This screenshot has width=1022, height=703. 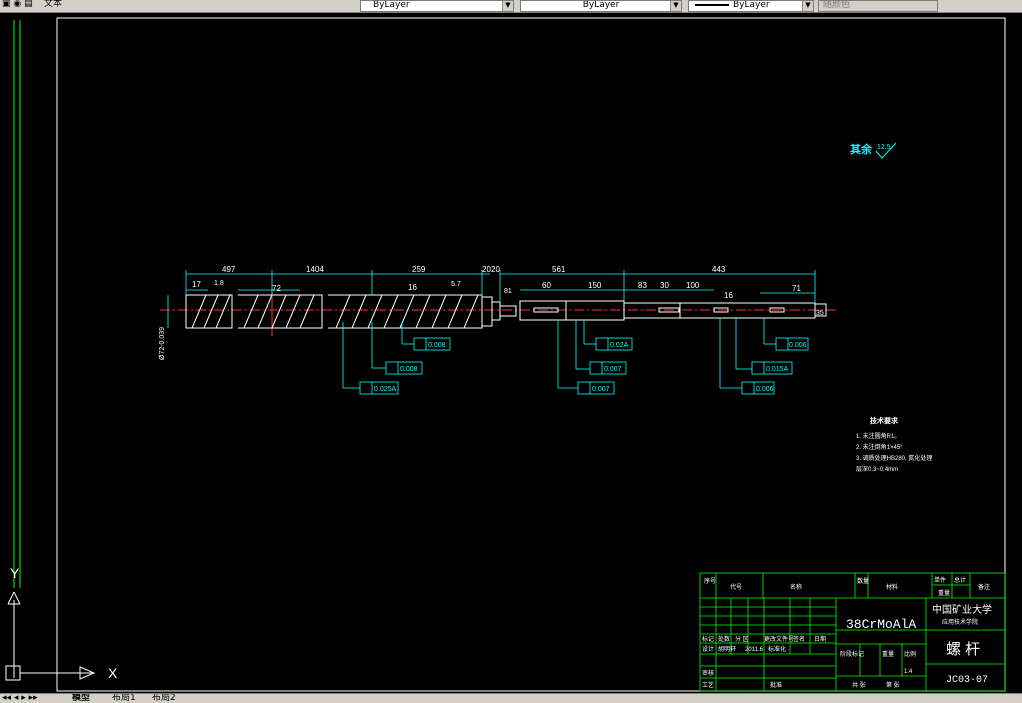 I want to click on tb-col-unit: 单件, so click(x=940, y=580).